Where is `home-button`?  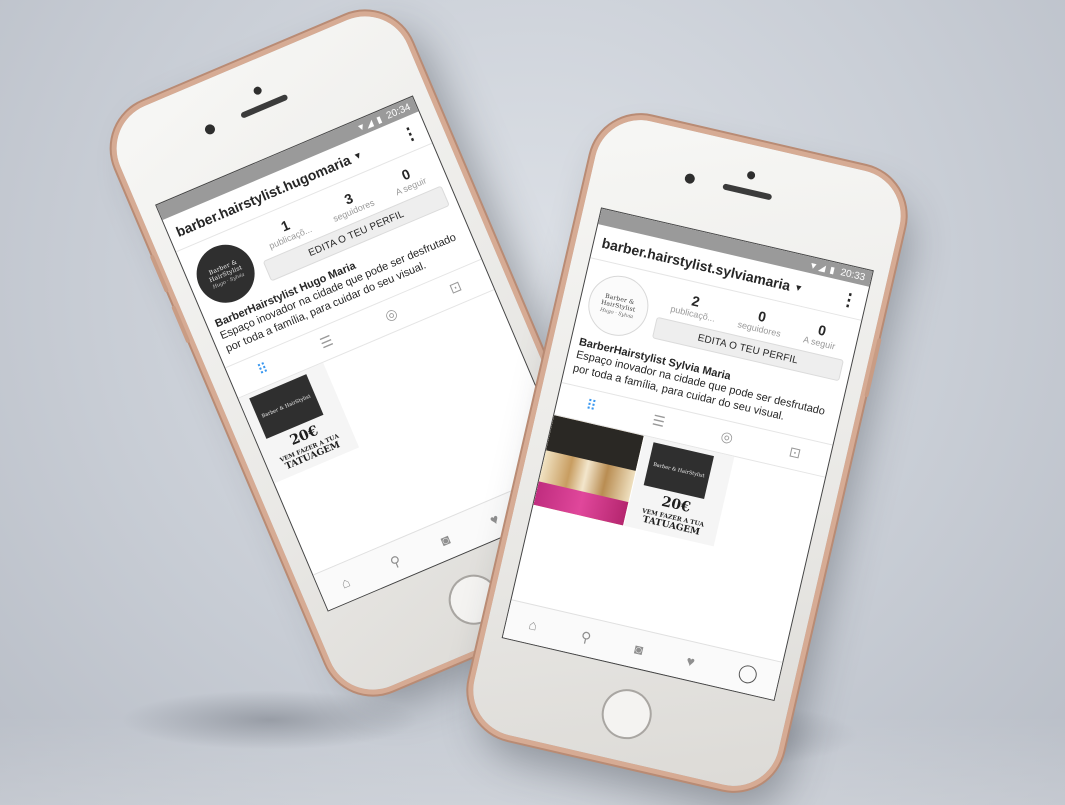
home-button is located at coordinates (626, 714).